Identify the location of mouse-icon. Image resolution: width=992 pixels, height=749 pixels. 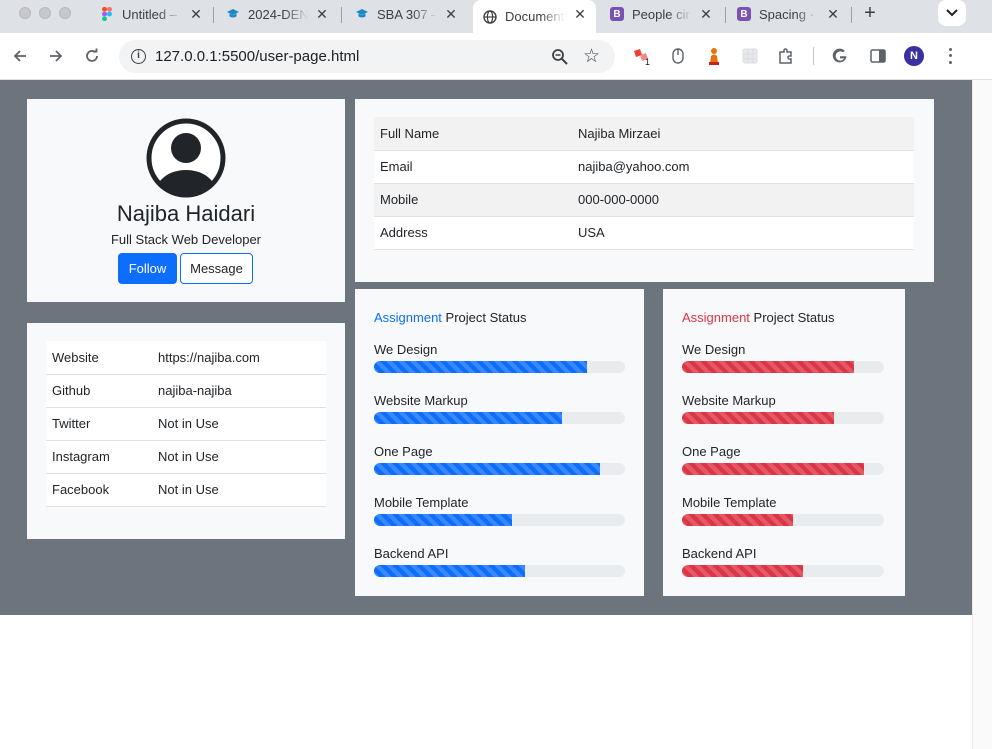
(678, 56).